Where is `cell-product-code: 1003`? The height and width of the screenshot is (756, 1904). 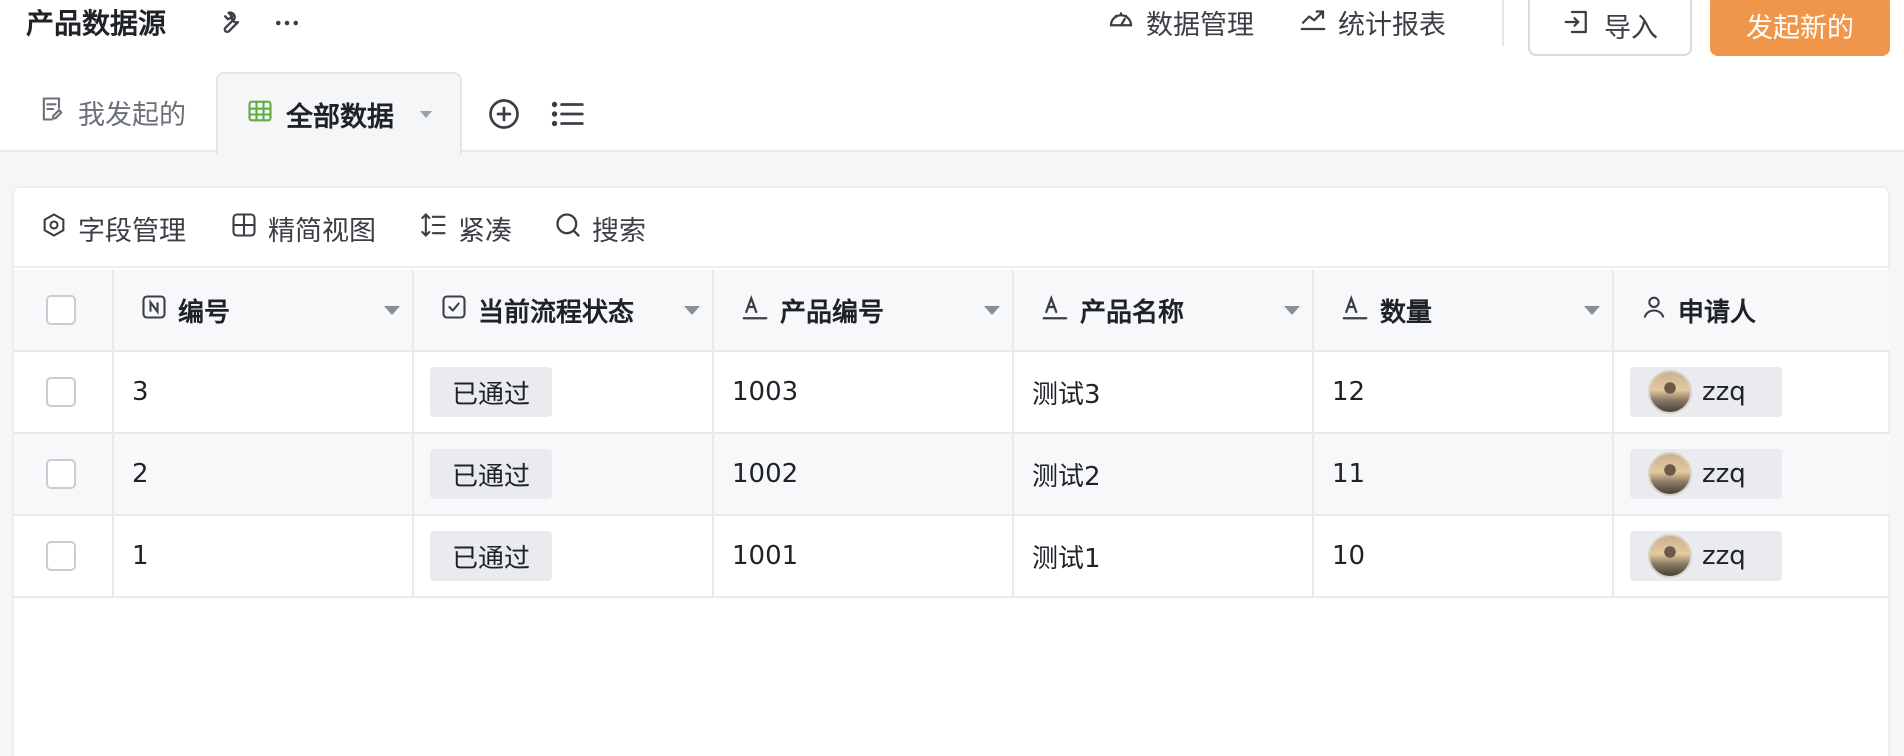 cell-product-code: 1003 is located at coordinates (864, 392).